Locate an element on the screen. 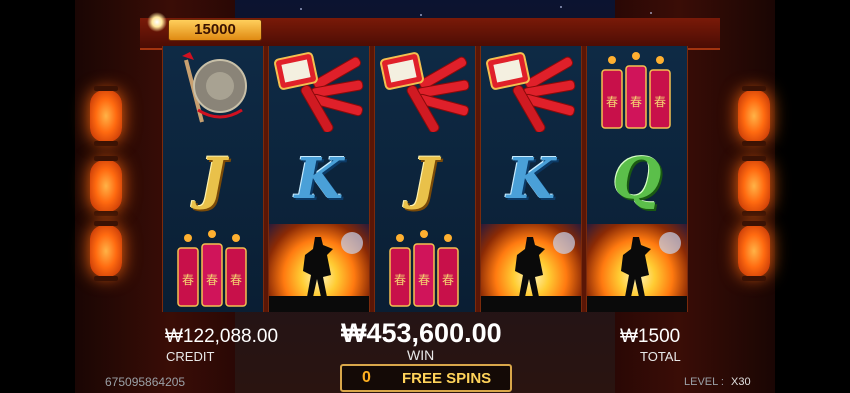 This screenshot has width=850, height=393. credit-label: CREDIT is located at coordinates (190, 356).